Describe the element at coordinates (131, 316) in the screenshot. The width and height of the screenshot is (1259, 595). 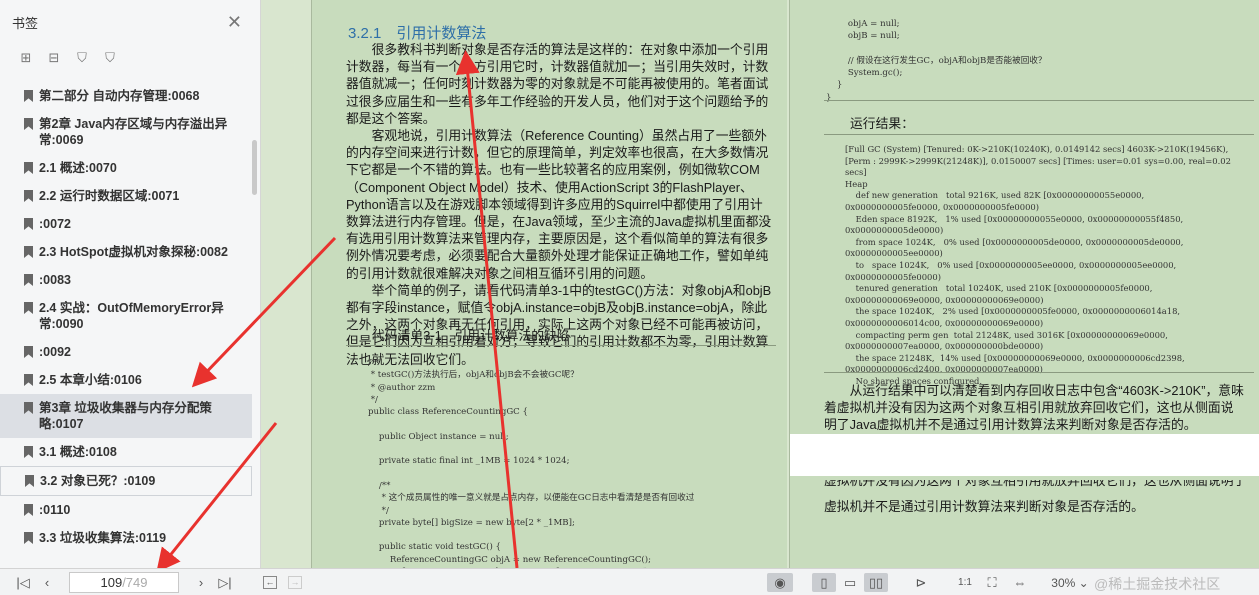
I see `bookmark-label: 2.4 实战：OutOfMemoryError异常:0090` at that location.